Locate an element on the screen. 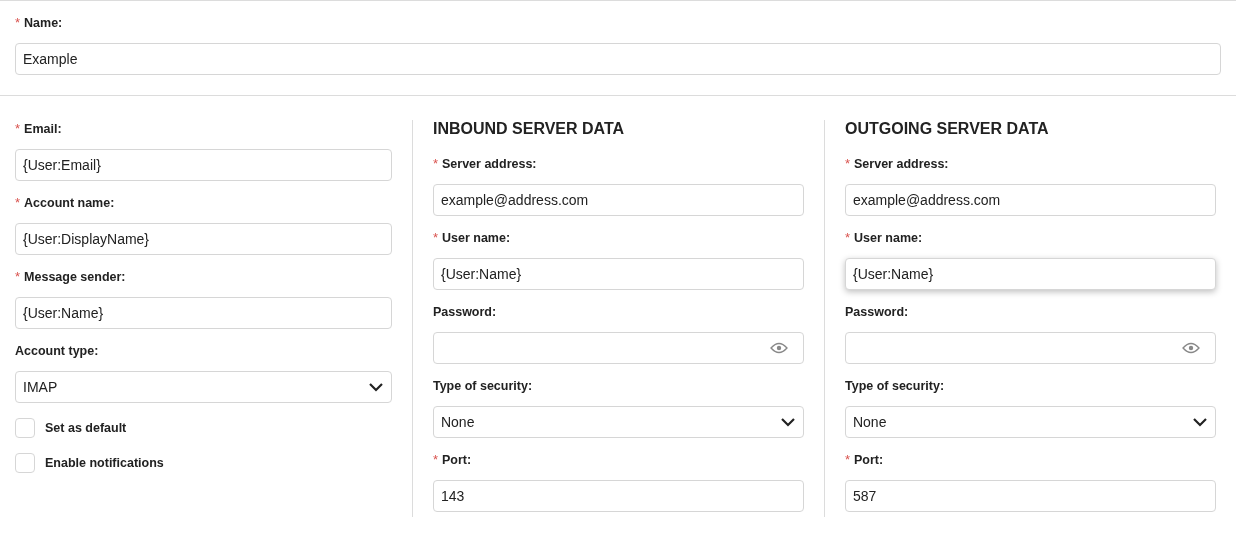 The image size is (1236, 535). section-heading: OUTGOING SERVER DATA is located at coordinates (947, 129).